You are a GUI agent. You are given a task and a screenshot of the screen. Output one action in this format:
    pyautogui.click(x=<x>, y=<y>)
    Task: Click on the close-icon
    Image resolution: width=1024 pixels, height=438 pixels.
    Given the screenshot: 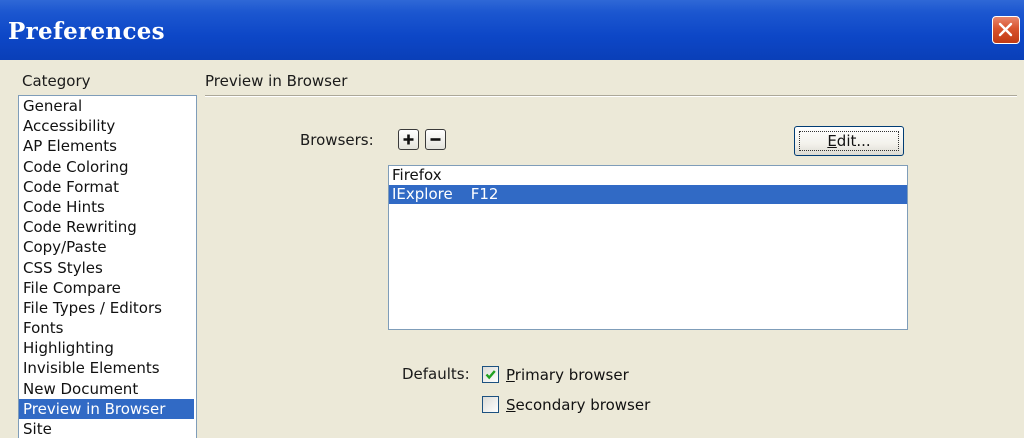 What is the action you would take?
    pyautogui.click(x=1005, y=29)
    